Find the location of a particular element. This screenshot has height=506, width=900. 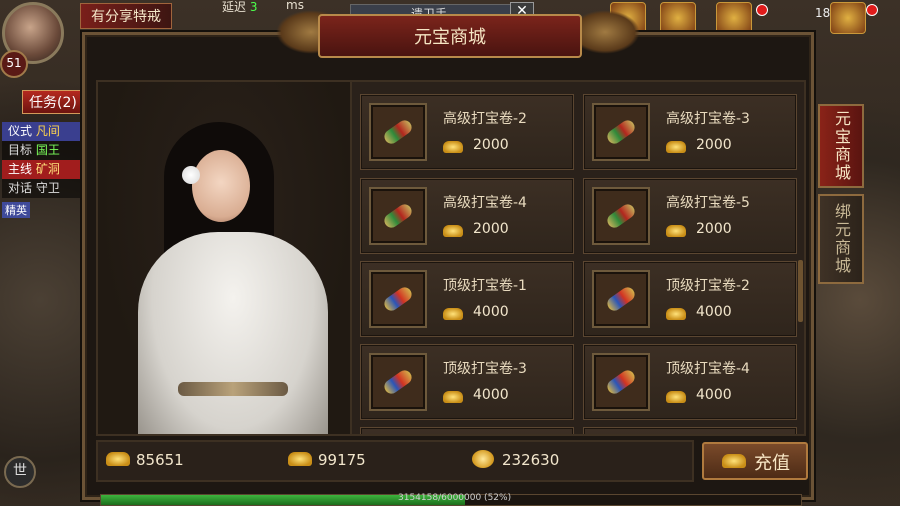

shop-item-card: 顶级打宝卷-4 4000 is located at coordinates (690, 382).